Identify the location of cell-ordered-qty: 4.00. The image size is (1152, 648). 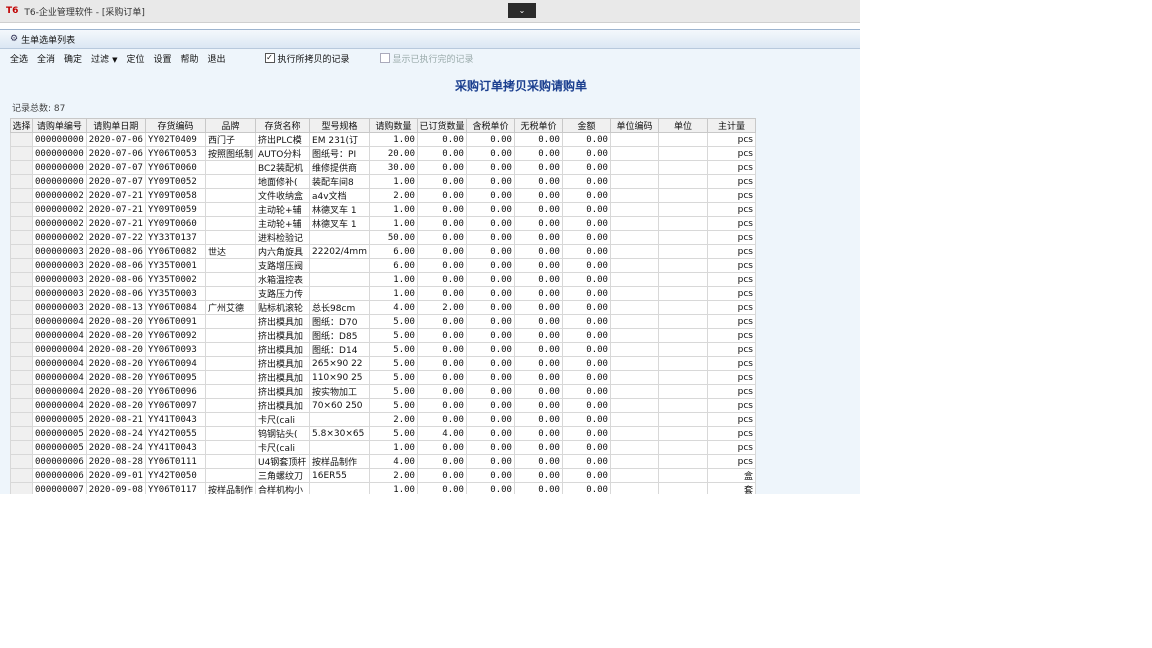
(441, 433).